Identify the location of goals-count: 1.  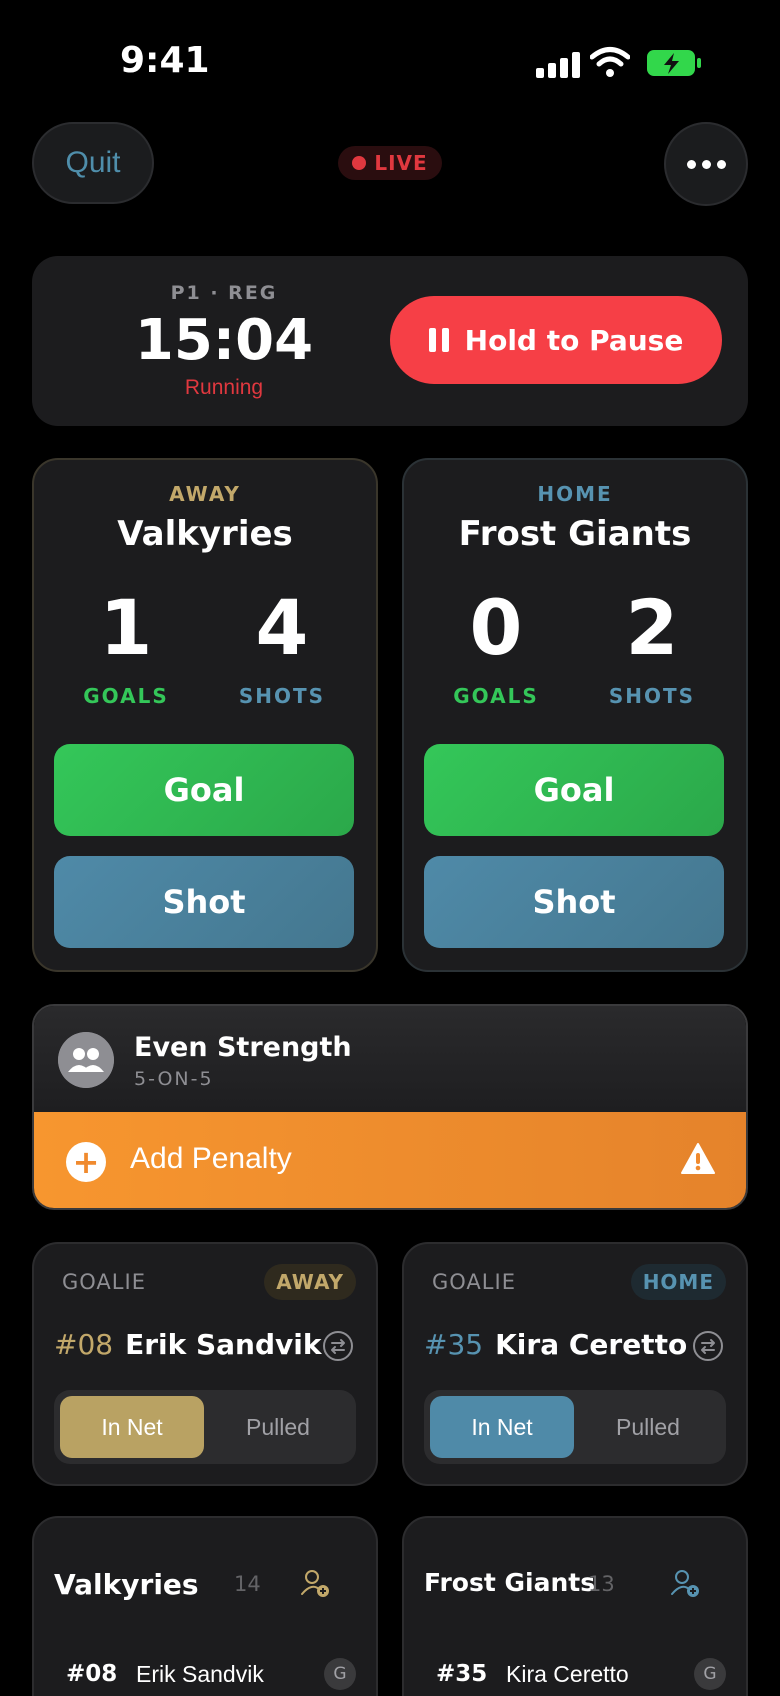
(126, 627).